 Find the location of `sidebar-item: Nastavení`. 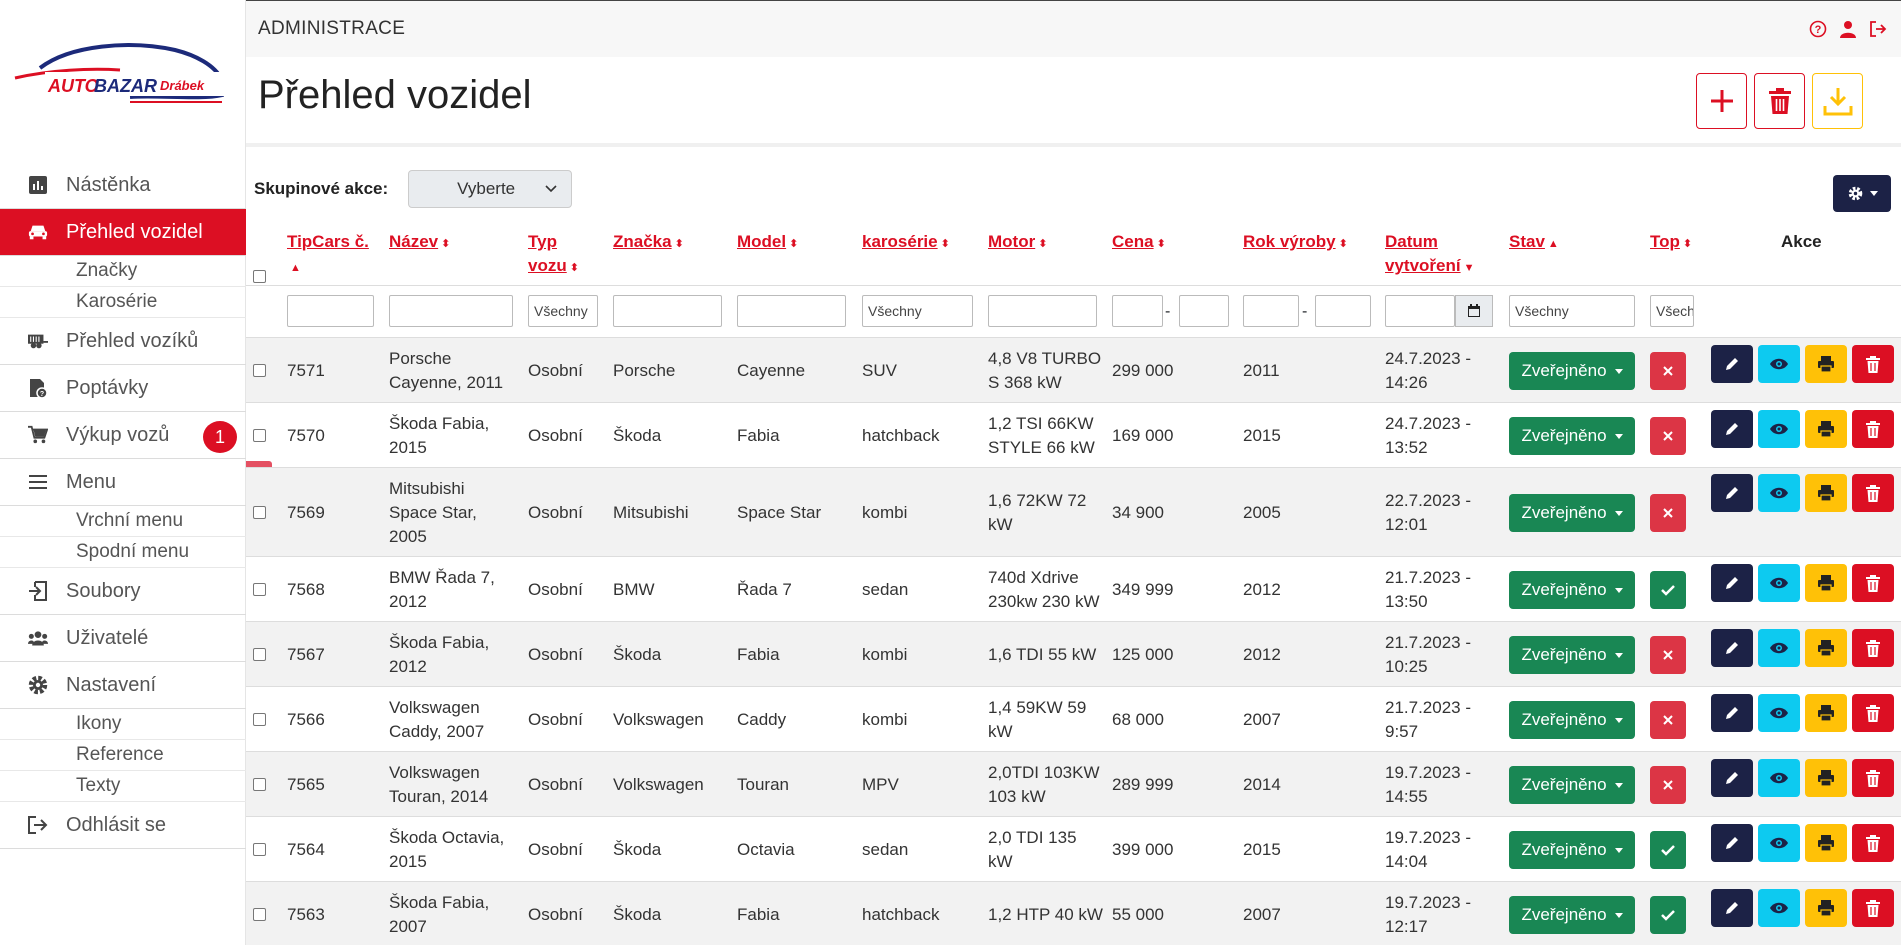

sidebar-item: Nastavení is located at coordinates (123, 685).